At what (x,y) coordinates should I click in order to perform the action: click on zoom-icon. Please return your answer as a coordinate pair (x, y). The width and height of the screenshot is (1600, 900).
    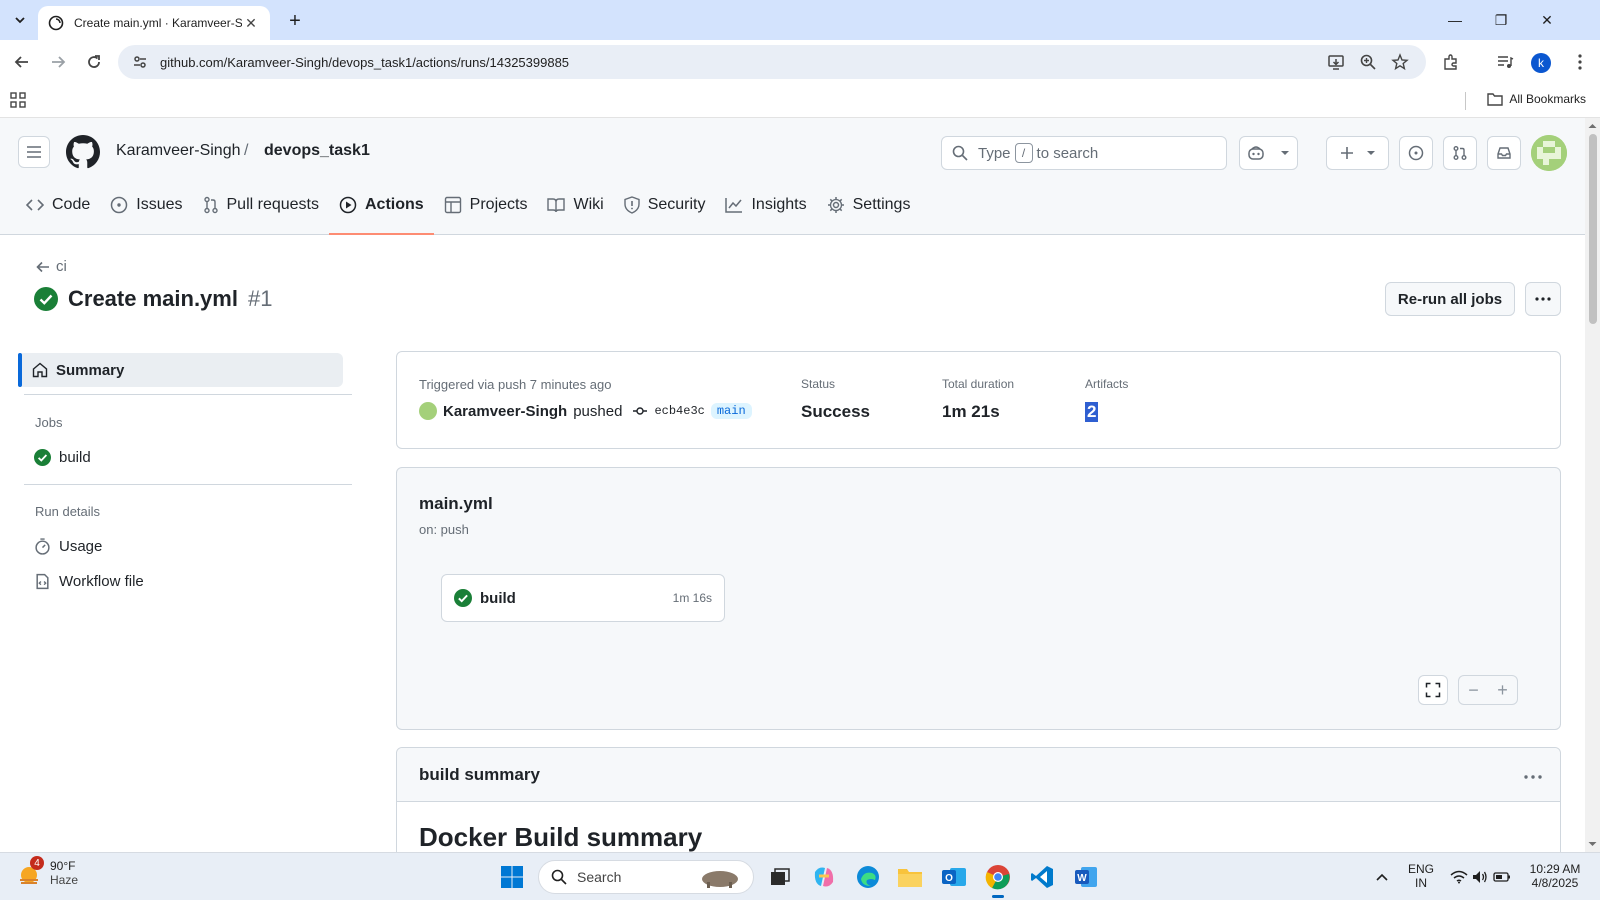
    Looking at the image, I should click on (1368, 62).